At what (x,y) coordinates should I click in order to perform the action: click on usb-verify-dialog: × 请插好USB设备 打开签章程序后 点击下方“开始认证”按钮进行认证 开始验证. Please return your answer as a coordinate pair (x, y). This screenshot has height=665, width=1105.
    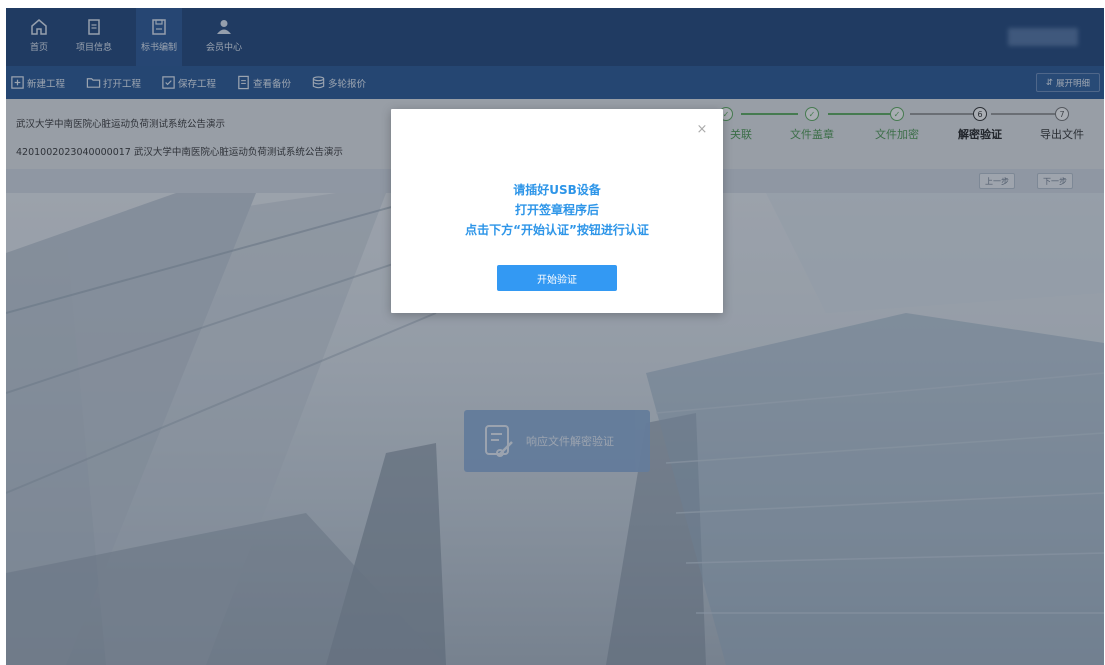
    Looking at the image, I should click on (557, 211).